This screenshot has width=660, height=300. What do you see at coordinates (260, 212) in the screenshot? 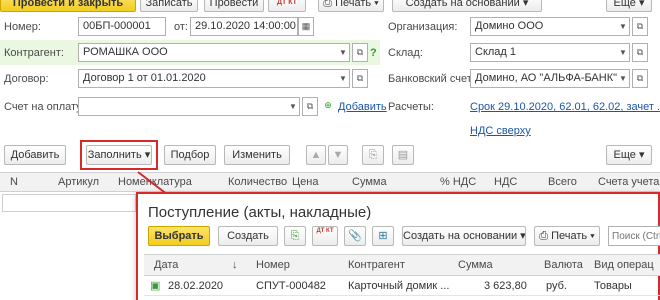
I see `popup-title: Поступление (акты, накладные)` at bounding box center [260, 212].